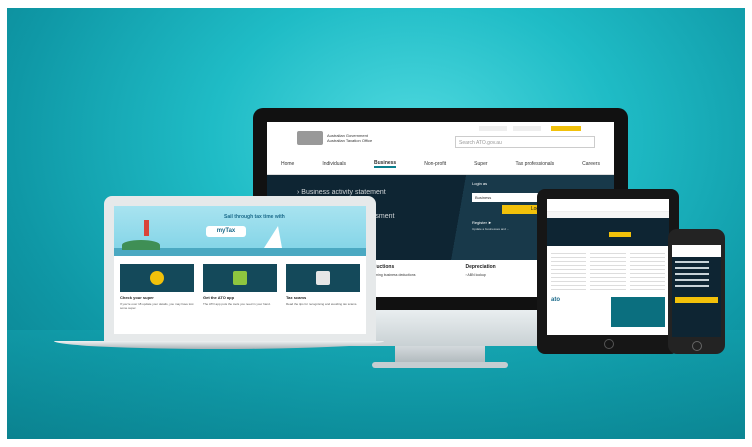 Image resolution: width=752 pixels, height=447 pixels. Describe the element at coordinates (566, 128) in the screenshot. I see `header-login-button` at that location.